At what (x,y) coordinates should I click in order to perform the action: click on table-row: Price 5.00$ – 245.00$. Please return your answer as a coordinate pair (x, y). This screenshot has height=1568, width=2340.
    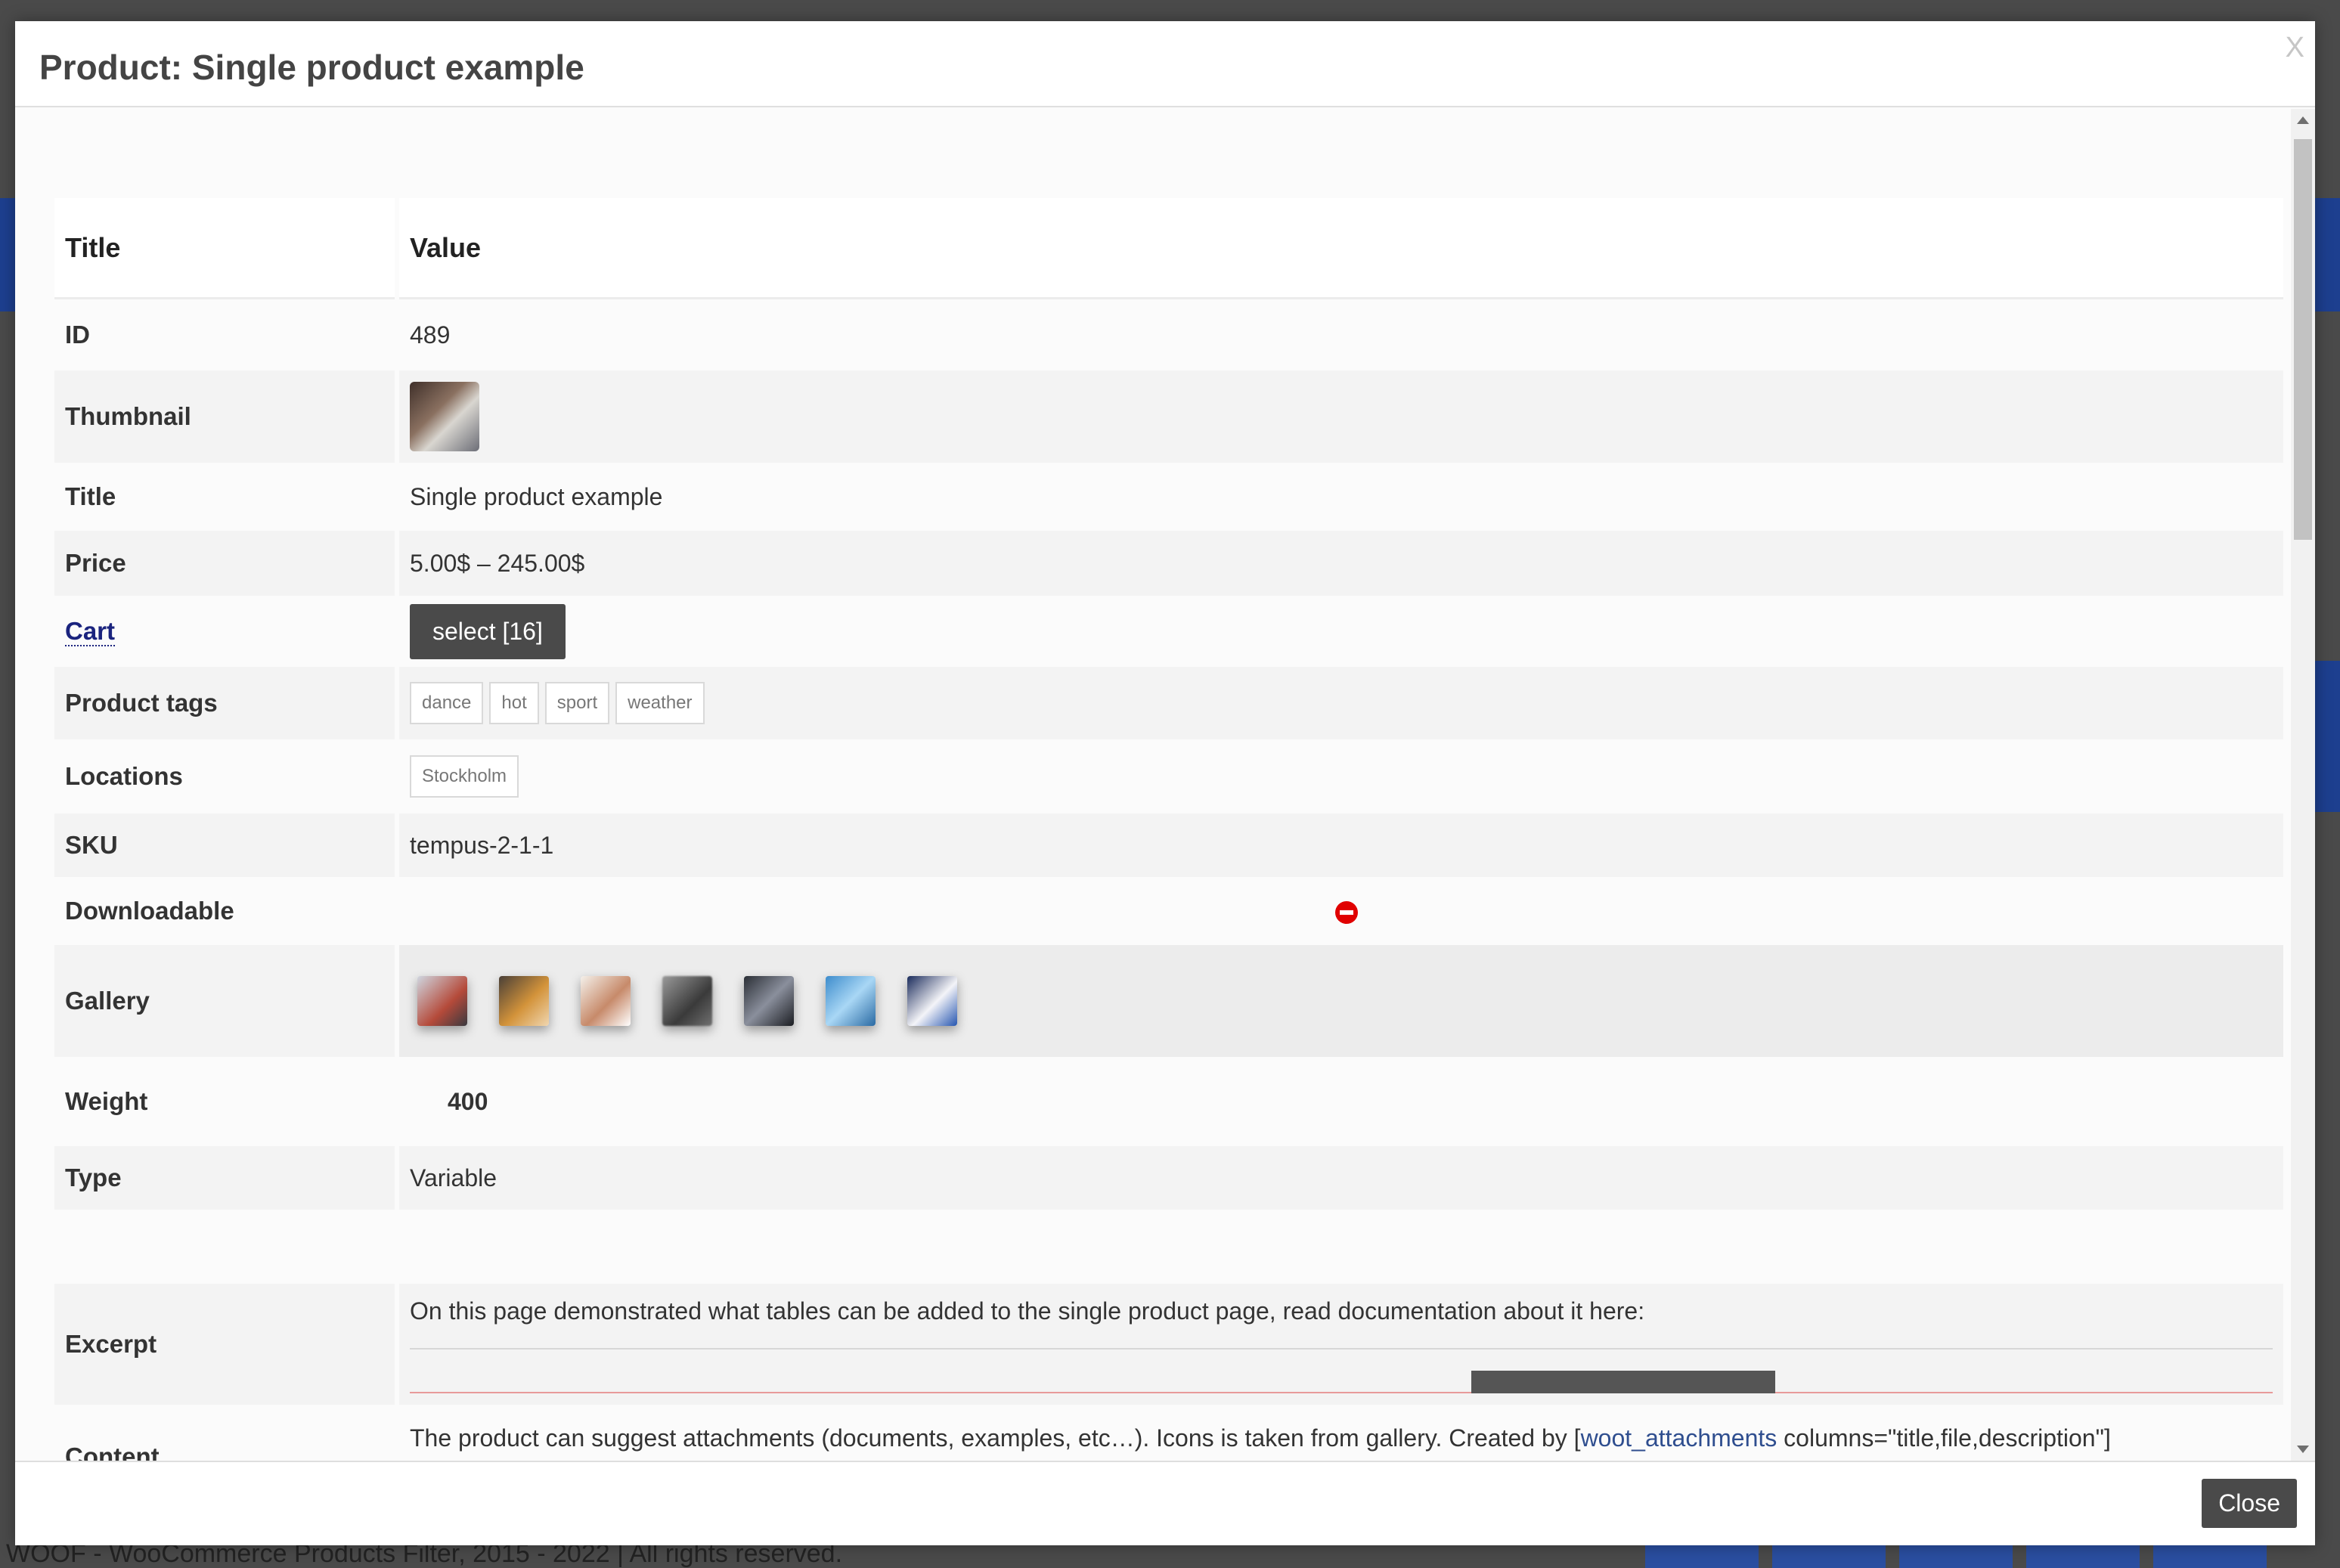
    Looking at the image, I should click on (1168, 563).